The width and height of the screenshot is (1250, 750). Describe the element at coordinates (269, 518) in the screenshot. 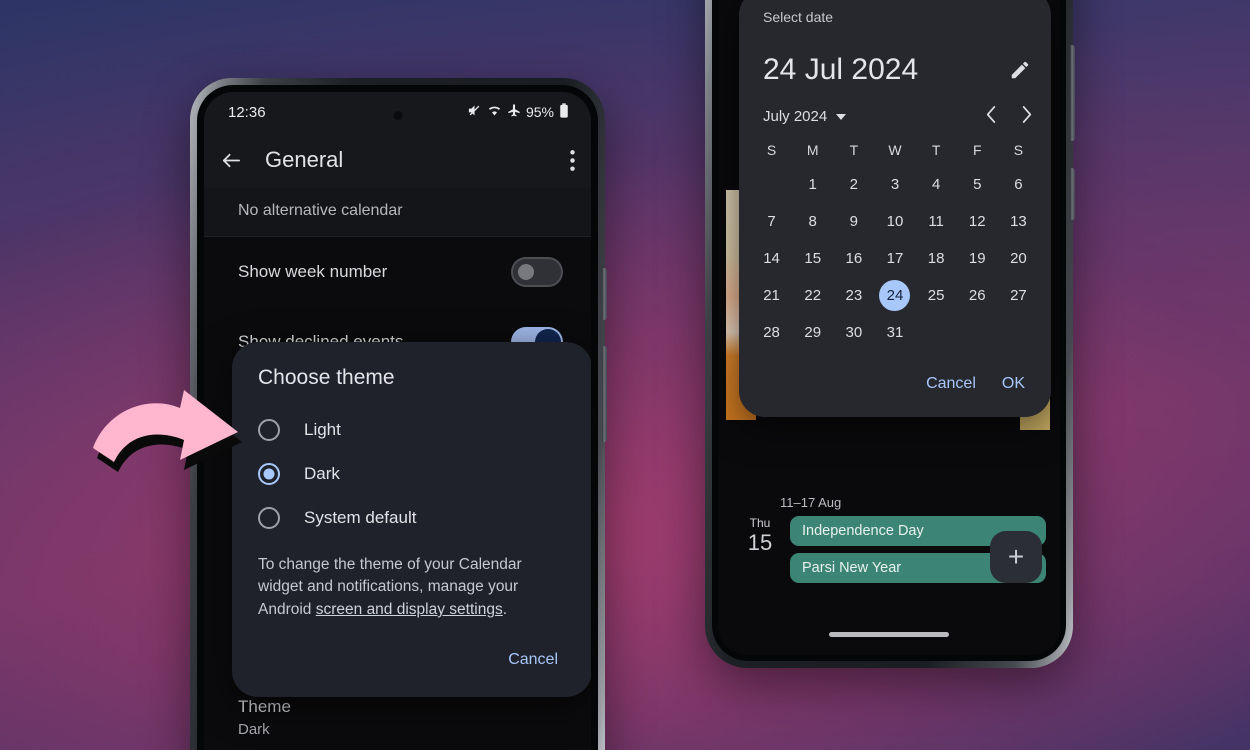

I see `radio-button-system-default` at that location.